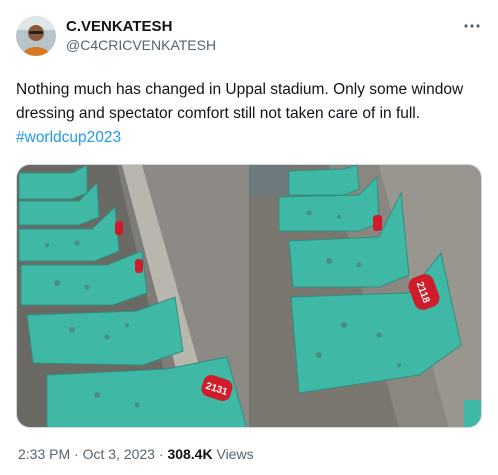 This screenshot has height=475, width=498. I want to click on tweet-time: 2:33 PM, so click(44, 454).